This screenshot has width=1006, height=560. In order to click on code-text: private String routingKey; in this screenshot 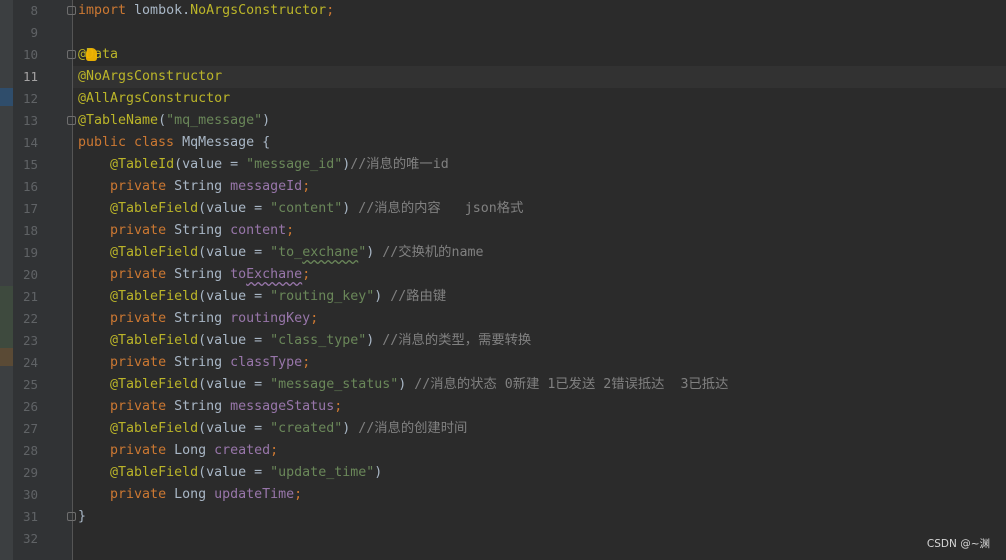, I will do `click(198, 319)`.